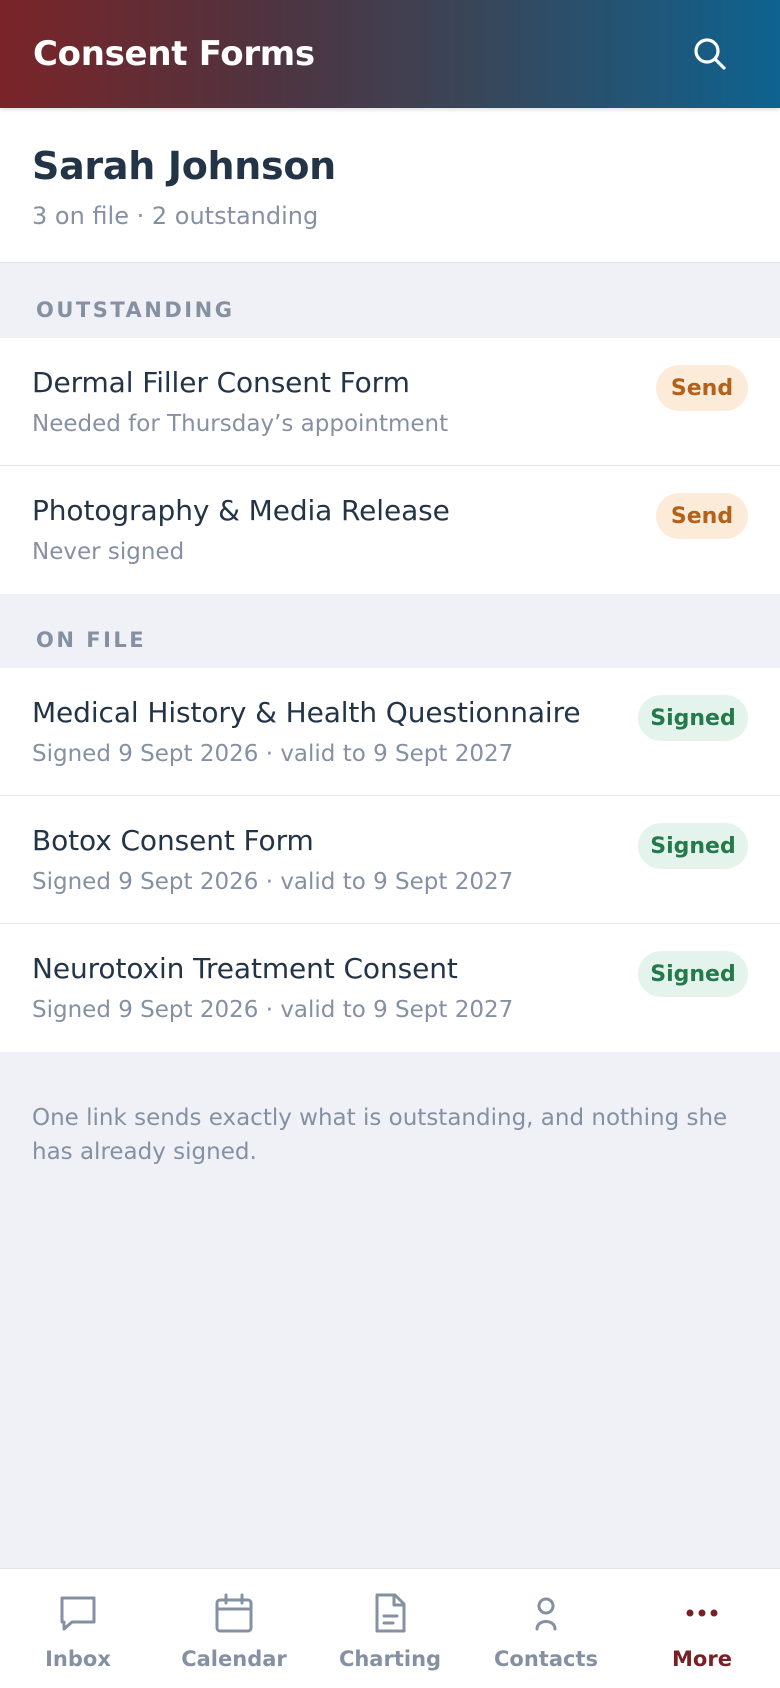  I want to click on patient-summary: 3 on file · 2 outstanding, so click(175, 216).